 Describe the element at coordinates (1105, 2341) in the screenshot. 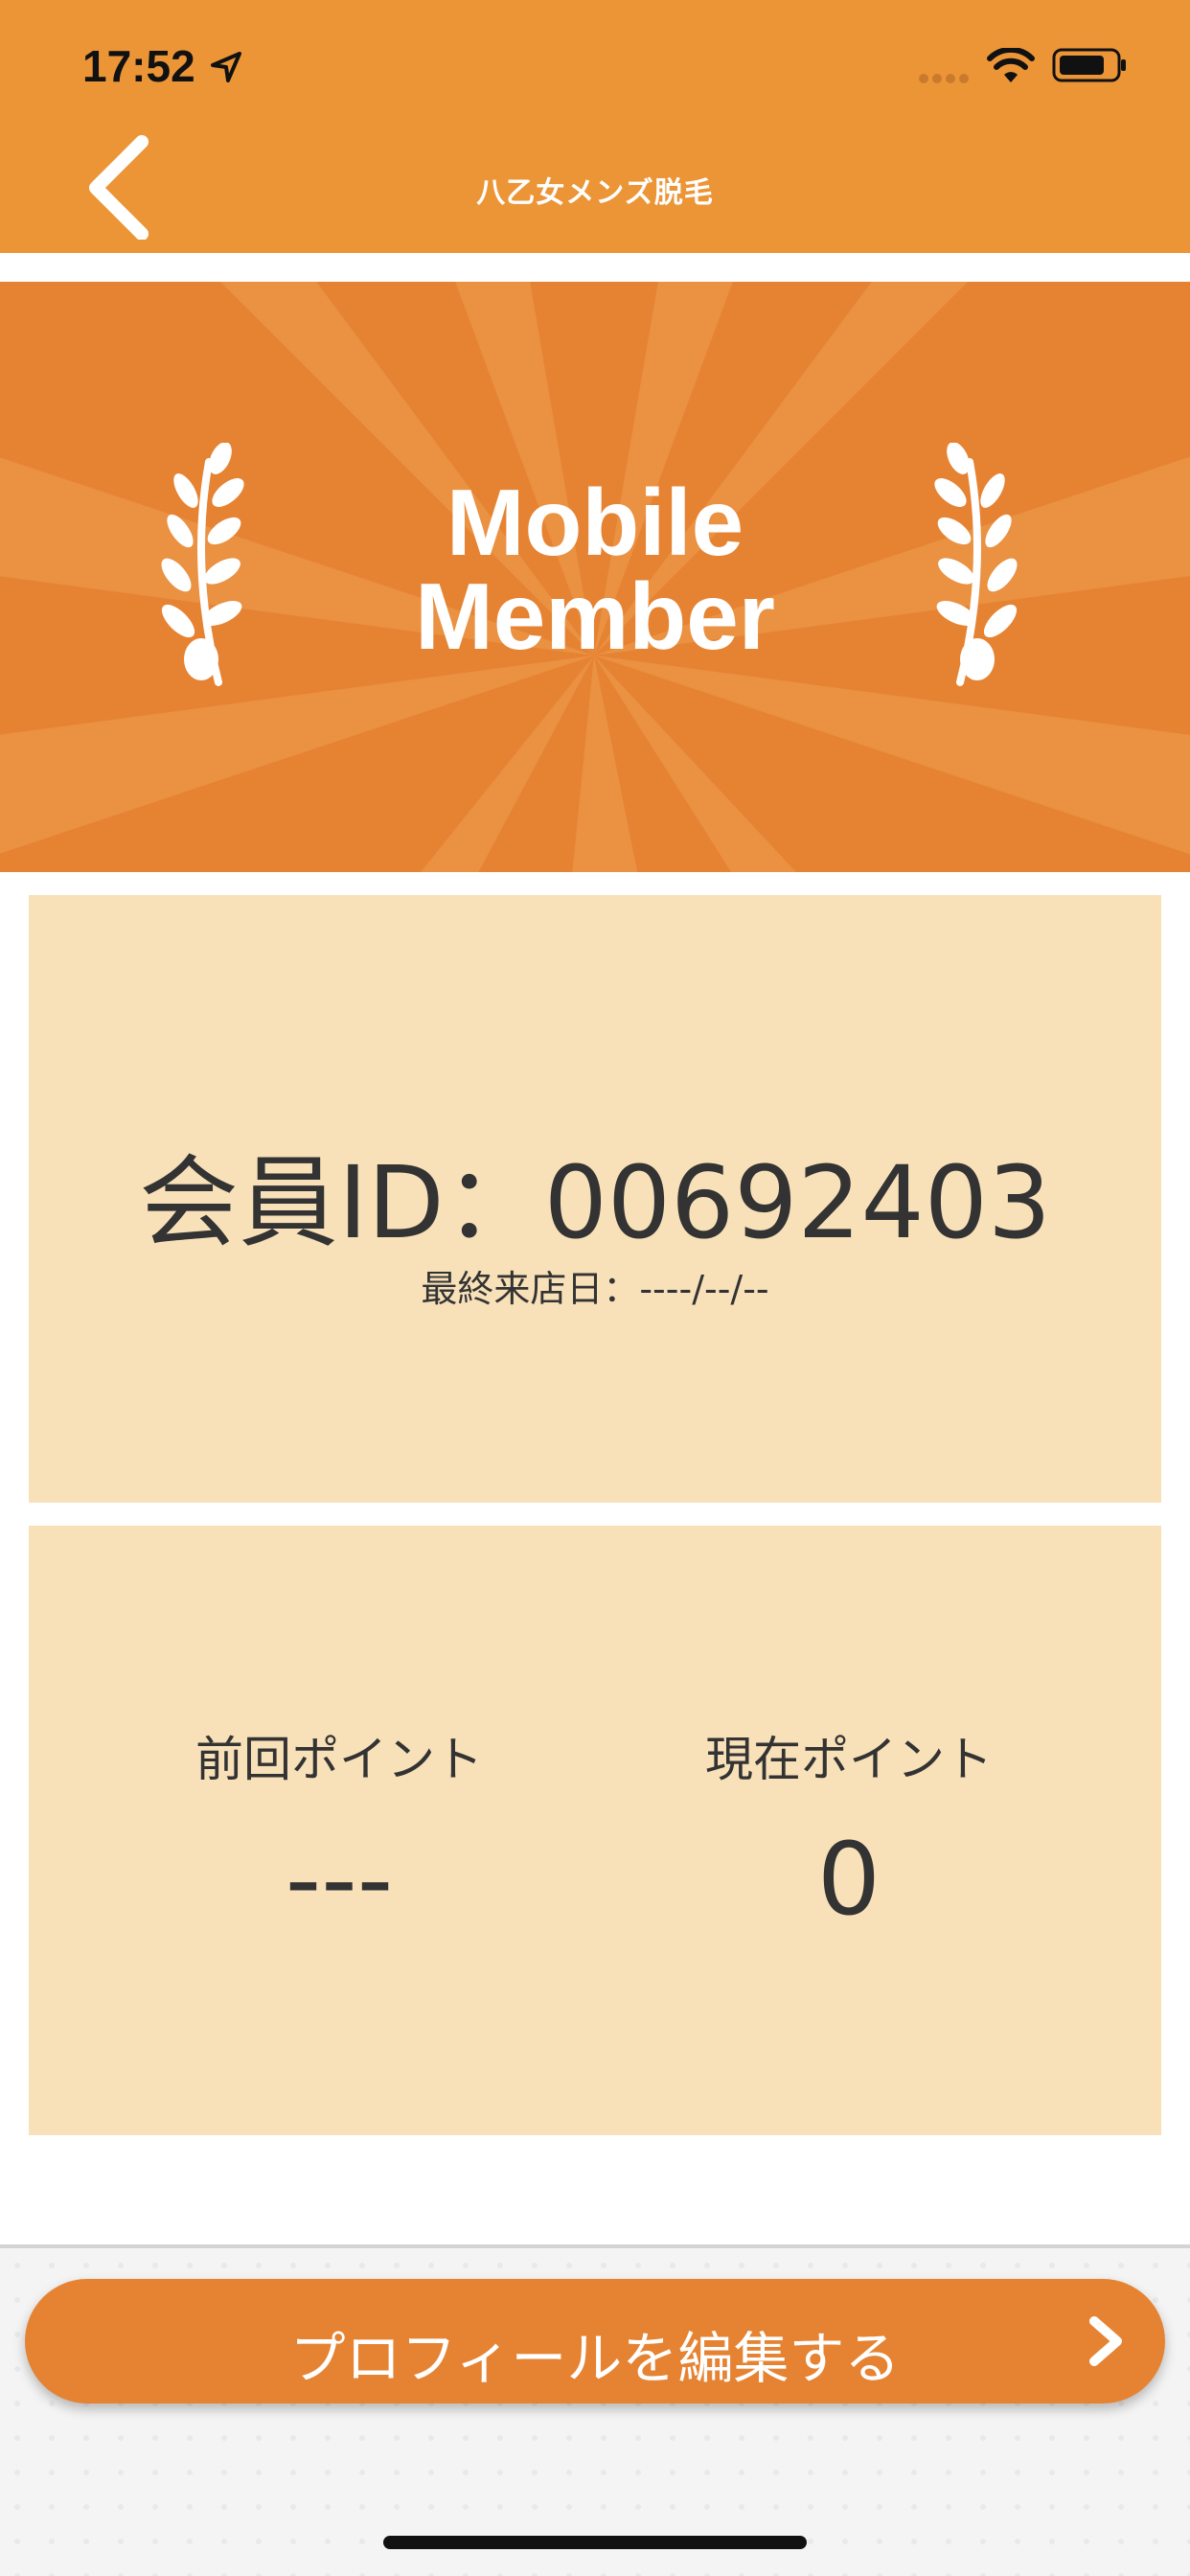

I see `chevron-right-icon` at that location.